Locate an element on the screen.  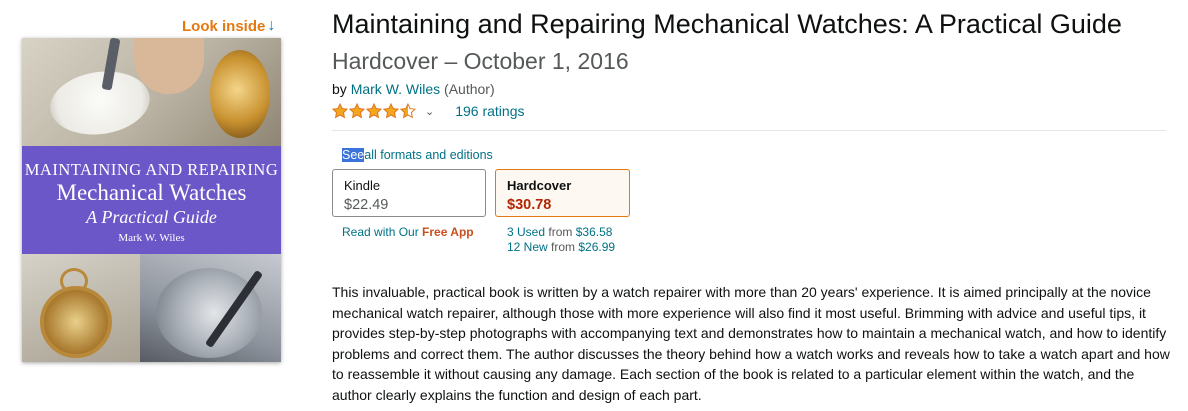
used-offers-link: 3 Used is located at coordinates (526, 232).